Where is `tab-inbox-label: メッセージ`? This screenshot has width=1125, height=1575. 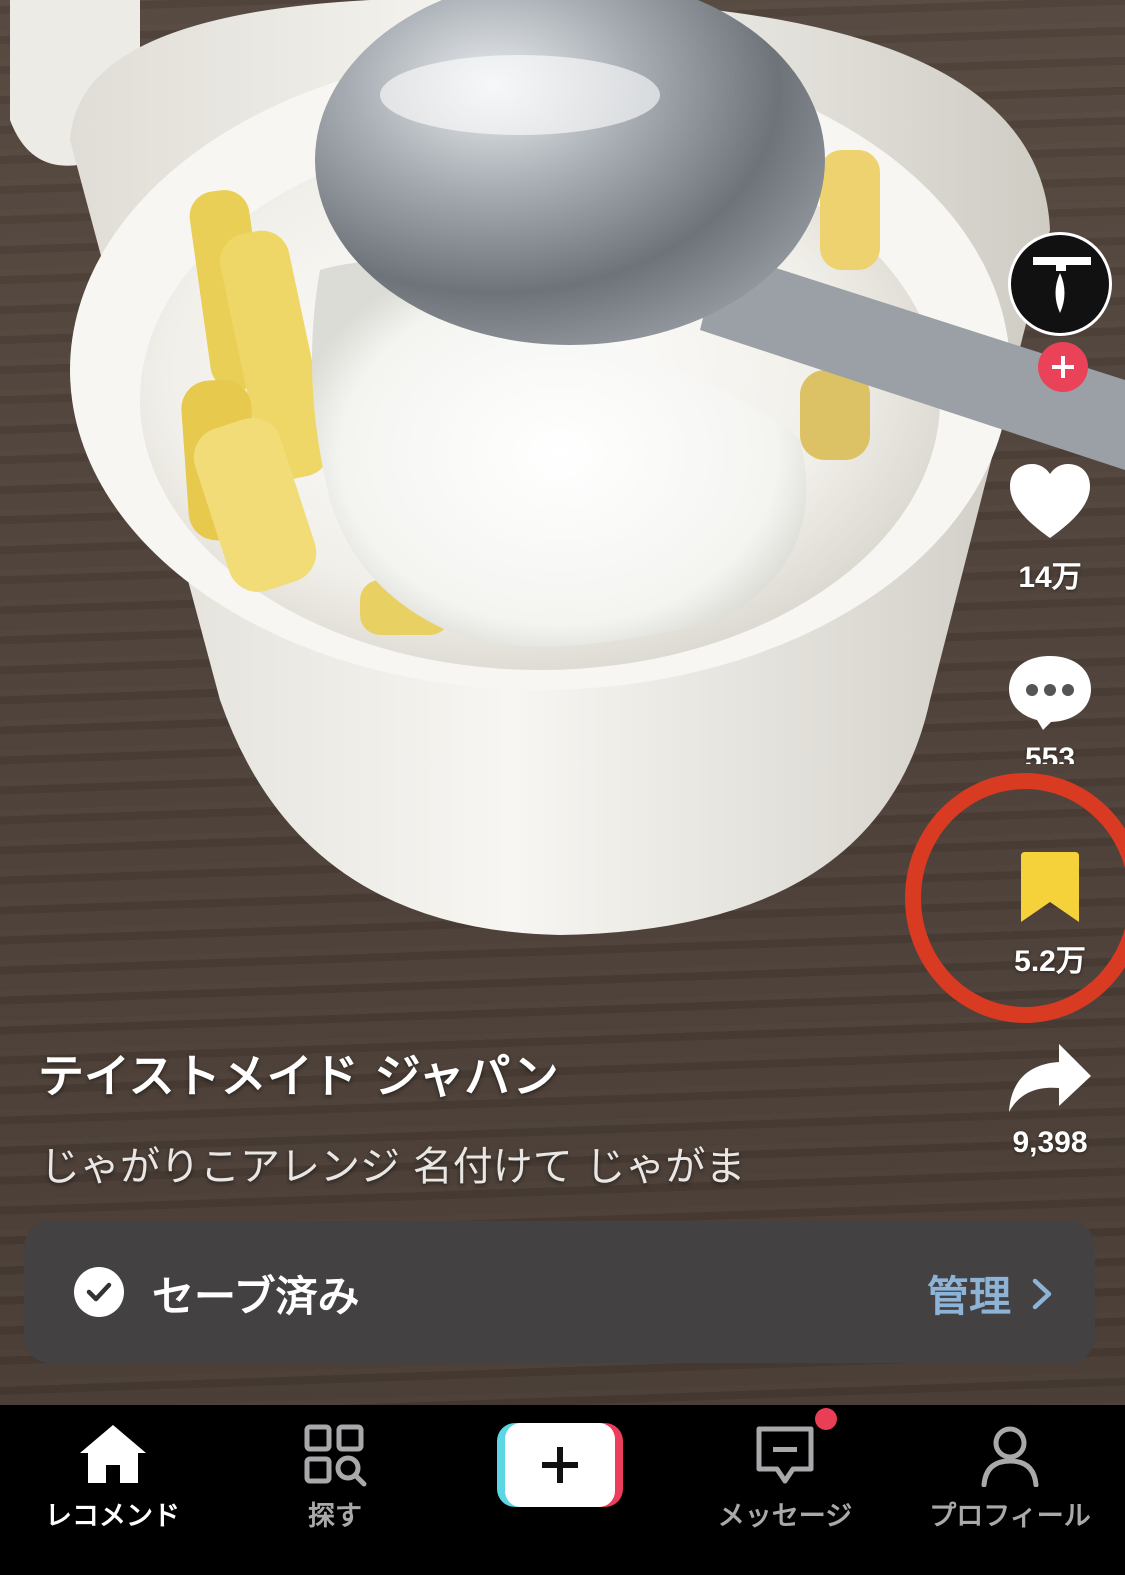
tab-inbox-label: メッセージ is located at coordinates (785, 1516).